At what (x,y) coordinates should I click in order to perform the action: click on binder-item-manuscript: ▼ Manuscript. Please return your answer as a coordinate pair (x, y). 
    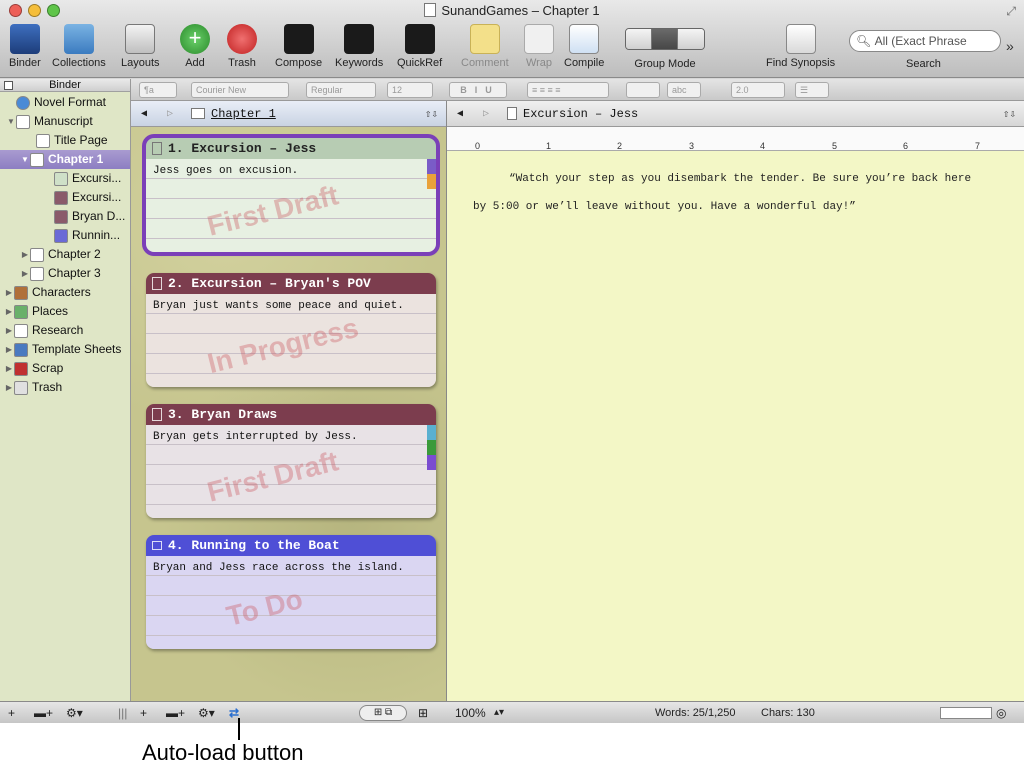
    Looking at the image, I should click on (49, 121).